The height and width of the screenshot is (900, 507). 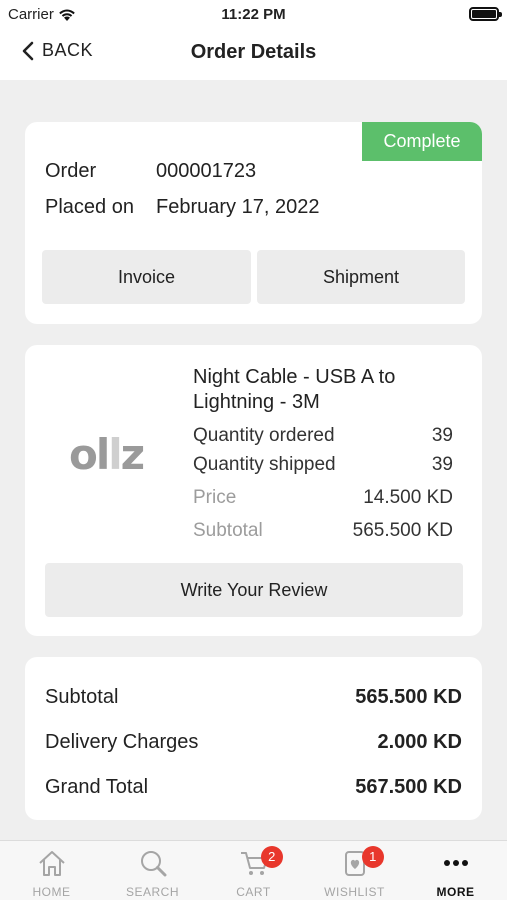 What do you see at coordinates (82, 697) in the screenshot?
I see `totals-subtotal-label: Subtotal` at bounding box center [82, 697].